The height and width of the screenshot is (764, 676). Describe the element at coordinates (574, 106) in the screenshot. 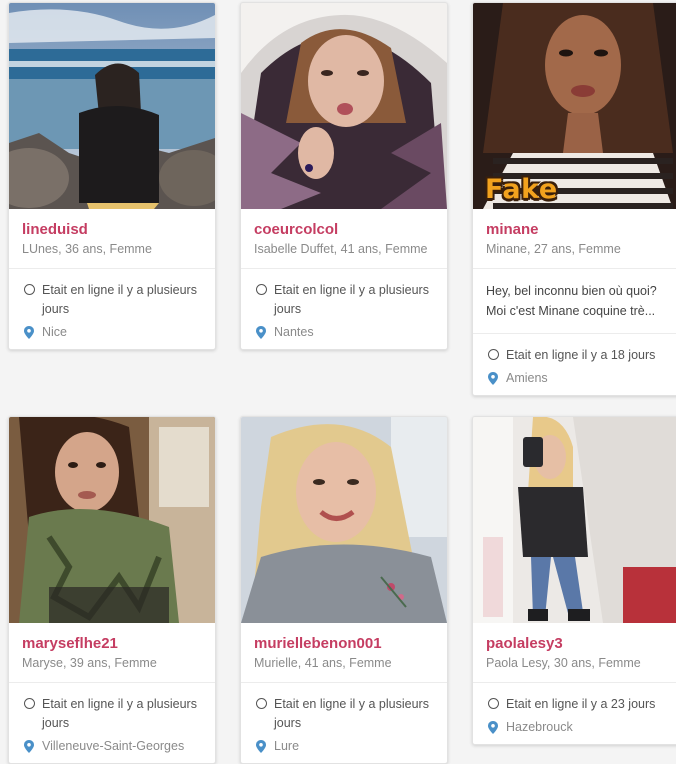

I see `profile-photo: Fake` at that location.